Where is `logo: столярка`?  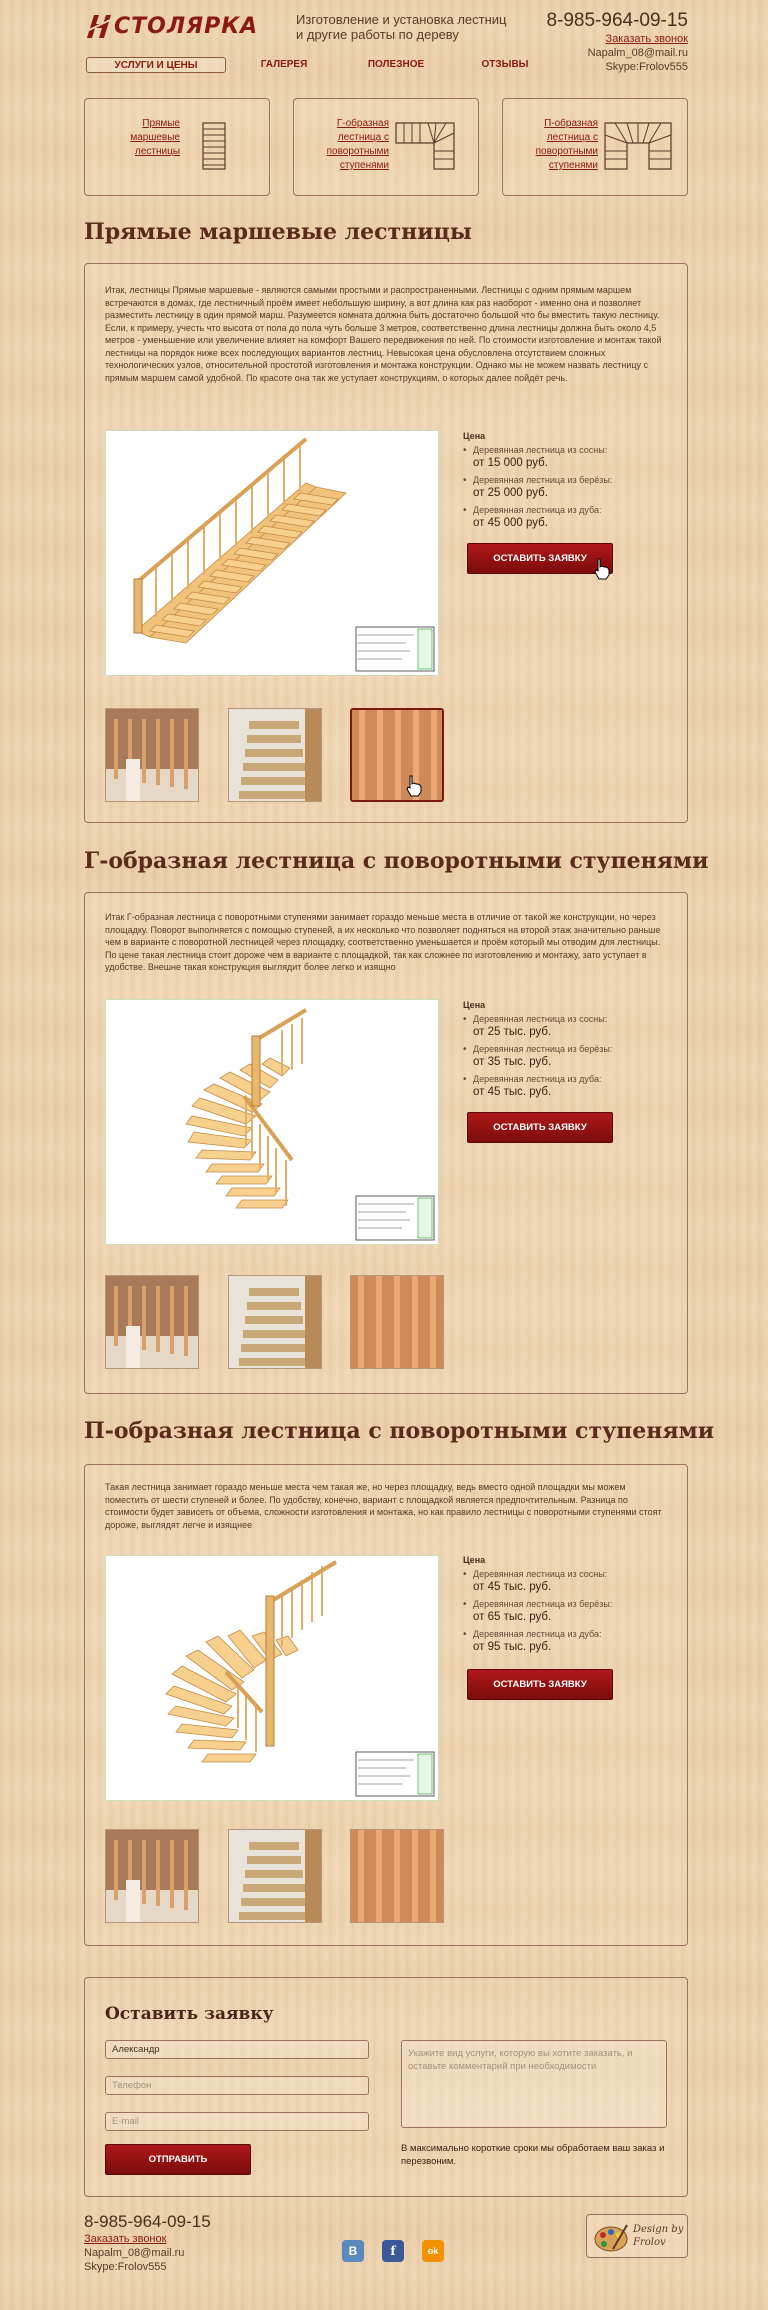
logo: столярка is located at coordinates (171, 26).